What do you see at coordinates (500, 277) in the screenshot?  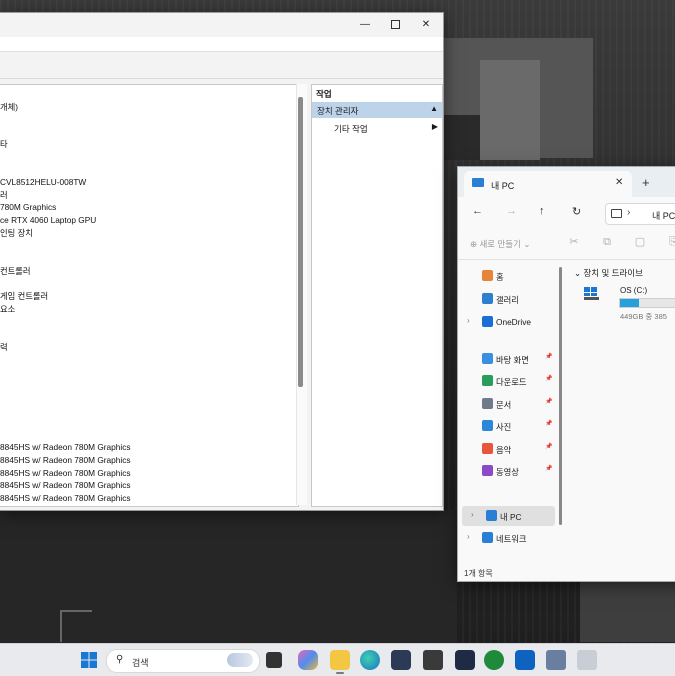 I see `nav-item-label: 홈` at bounding box center [500, 277].